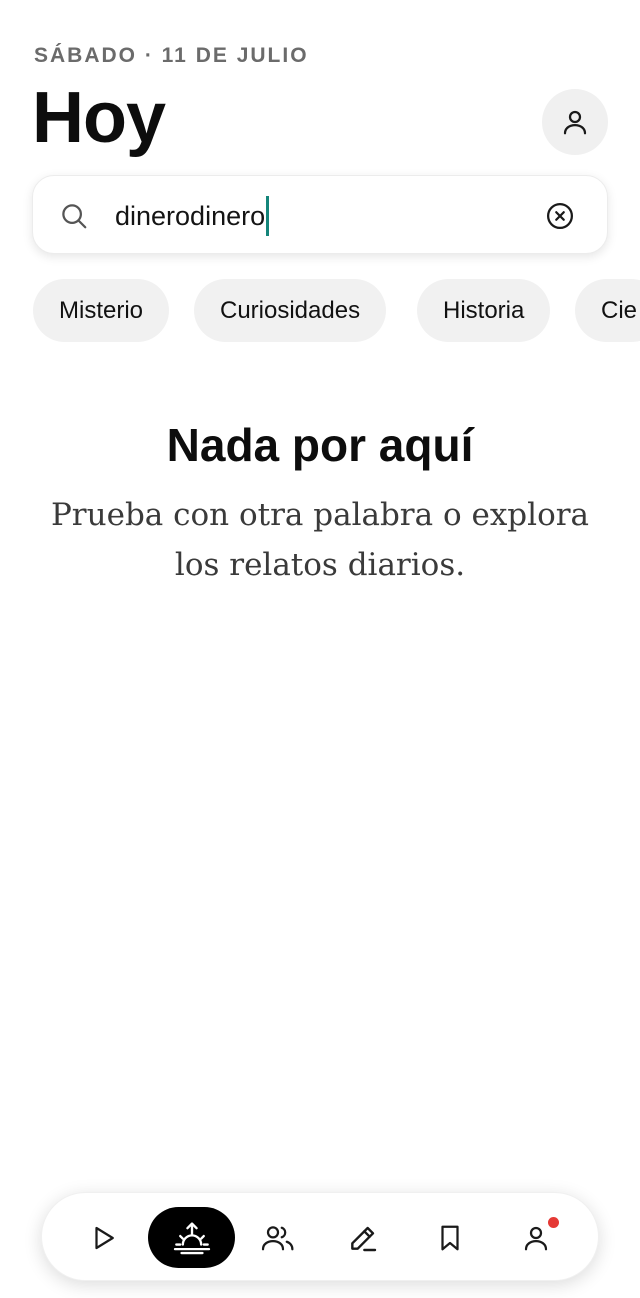 The image size is (640, 1298). I want to click on text-caret, so click(268, 216).